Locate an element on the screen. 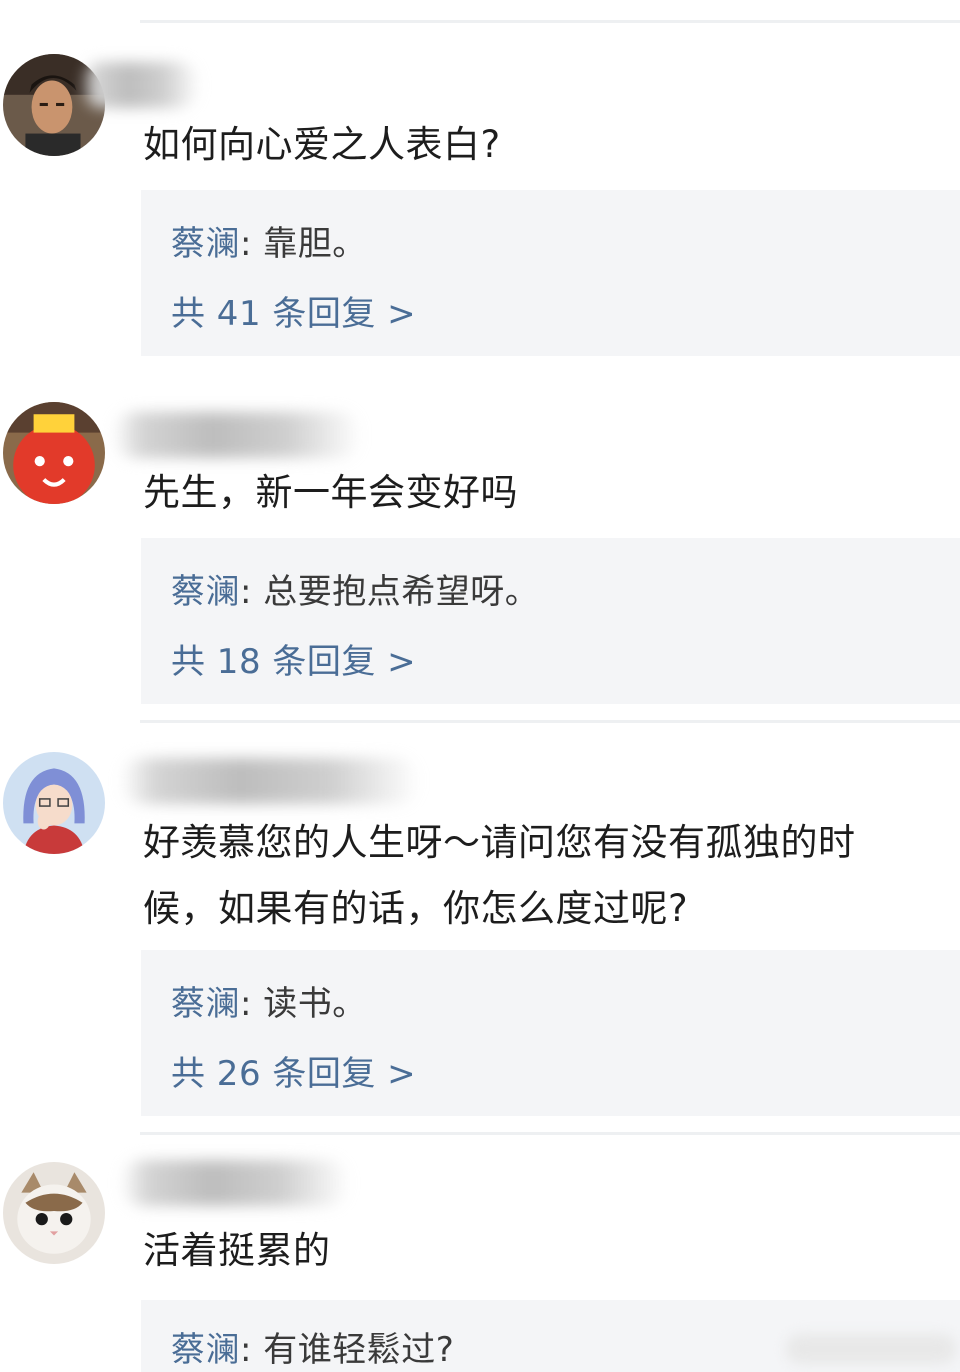  comment-text: 活着挺累的 is located at coordinates (237, 1250).